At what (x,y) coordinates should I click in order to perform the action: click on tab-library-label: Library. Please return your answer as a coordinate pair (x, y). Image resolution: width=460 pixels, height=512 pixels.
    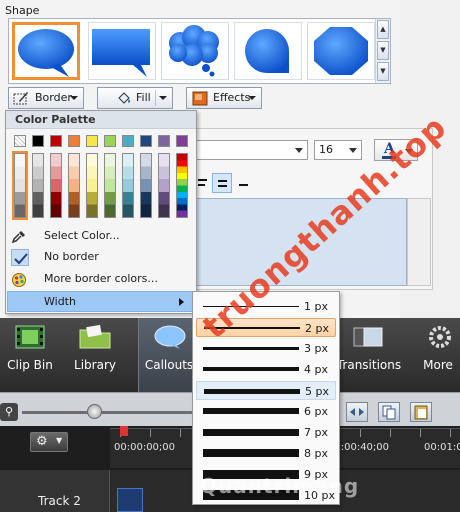
    Looking at the image, I should click on (95, 365).